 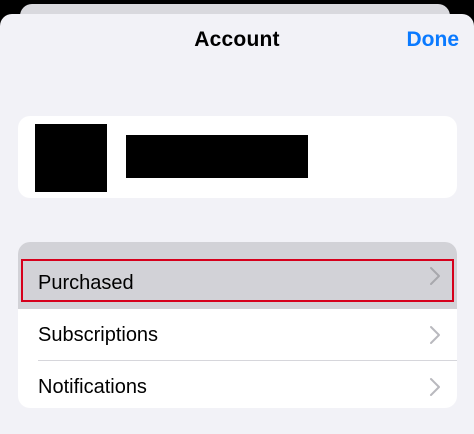 What do you see at coordinates (92, 386) in the screenshot?
I see `list-item-label: Notifications` at bounding box center [92, 386].